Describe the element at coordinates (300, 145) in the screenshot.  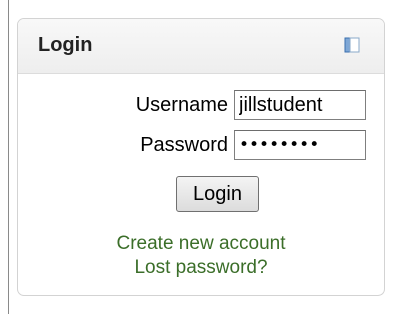
I see `password-field` at that location.